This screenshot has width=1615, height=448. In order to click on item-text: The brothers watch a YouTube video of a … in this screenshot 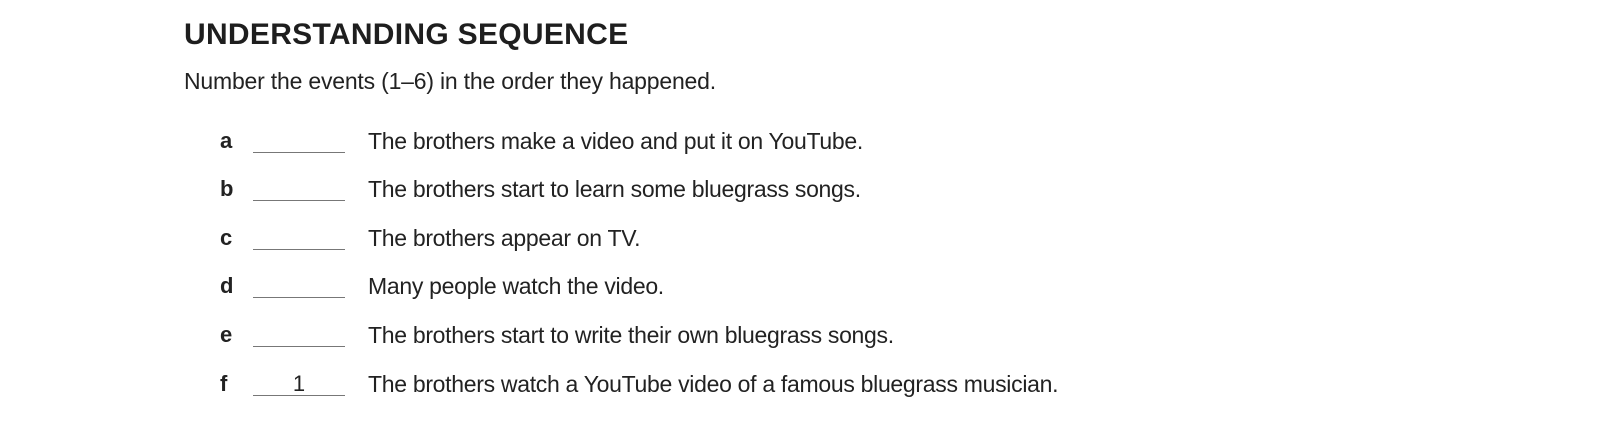, I will do `click(713, 384)`.